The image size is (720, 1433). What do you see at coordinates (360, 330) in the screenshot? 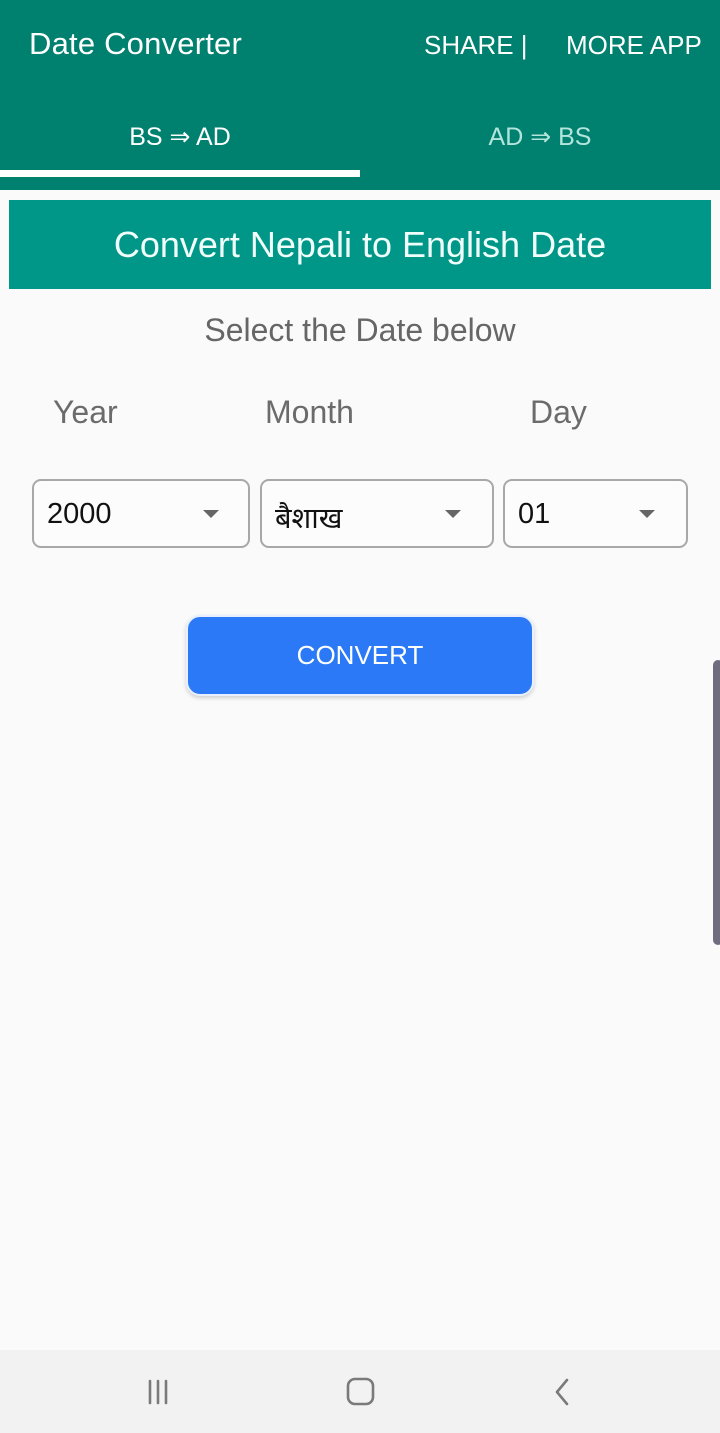
I see `instruction-text: Select the Date below` at bounding box center [360, 330].